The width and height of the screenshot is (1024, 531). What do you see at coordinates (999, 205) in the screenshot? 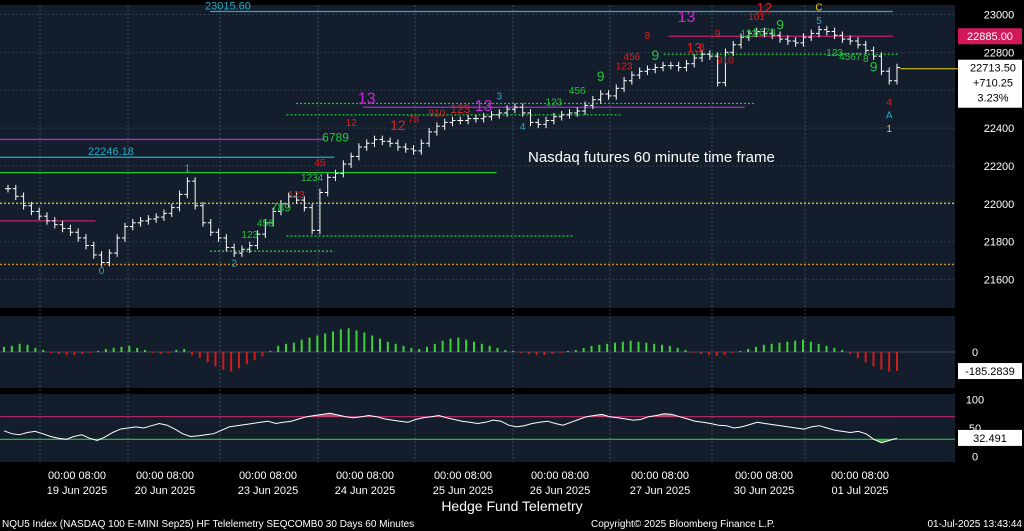
I see `price-tick-label: 22000` at bounding box center [999, 205].